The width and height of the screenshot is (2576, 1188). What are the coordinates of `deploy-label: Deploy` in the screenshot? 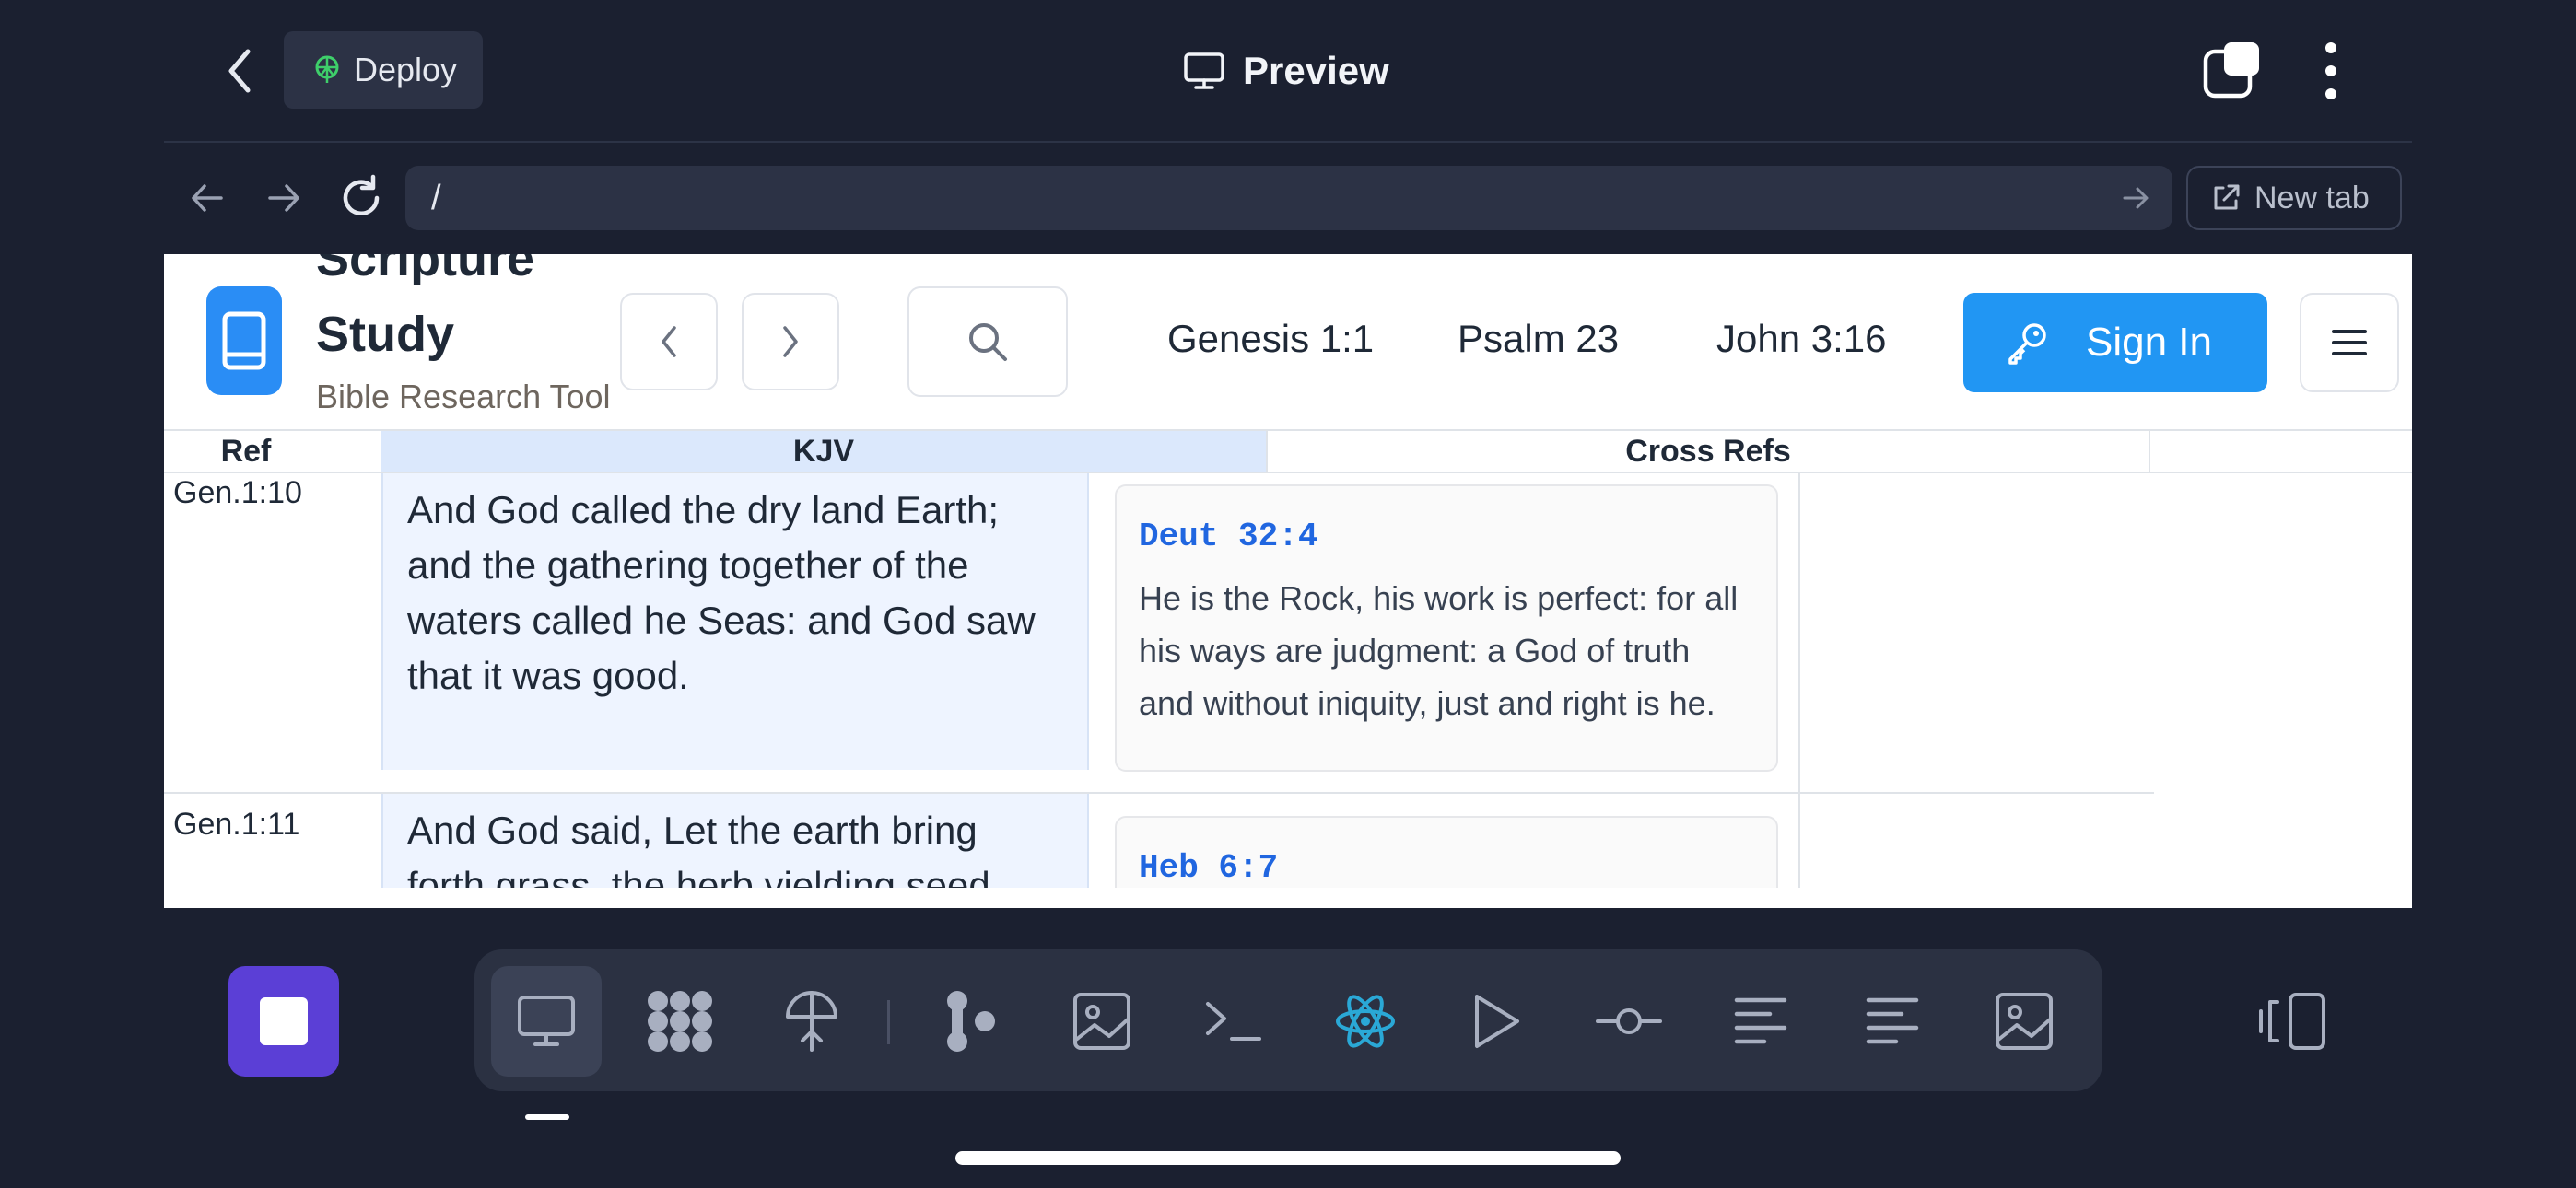 It's located at (406, 69).